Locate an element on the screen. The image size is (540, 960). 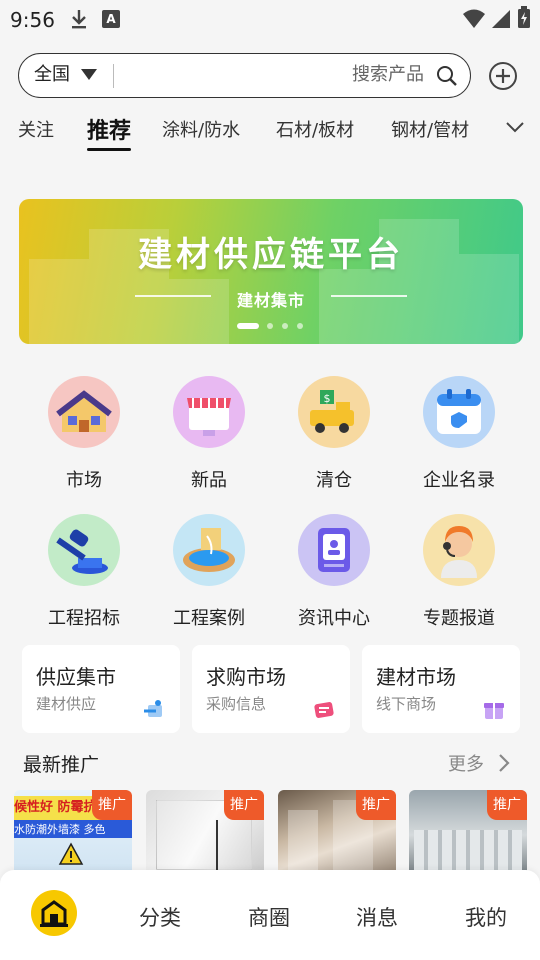
grid-item-tender: 工程招标 is located at coordinates (84, 572).